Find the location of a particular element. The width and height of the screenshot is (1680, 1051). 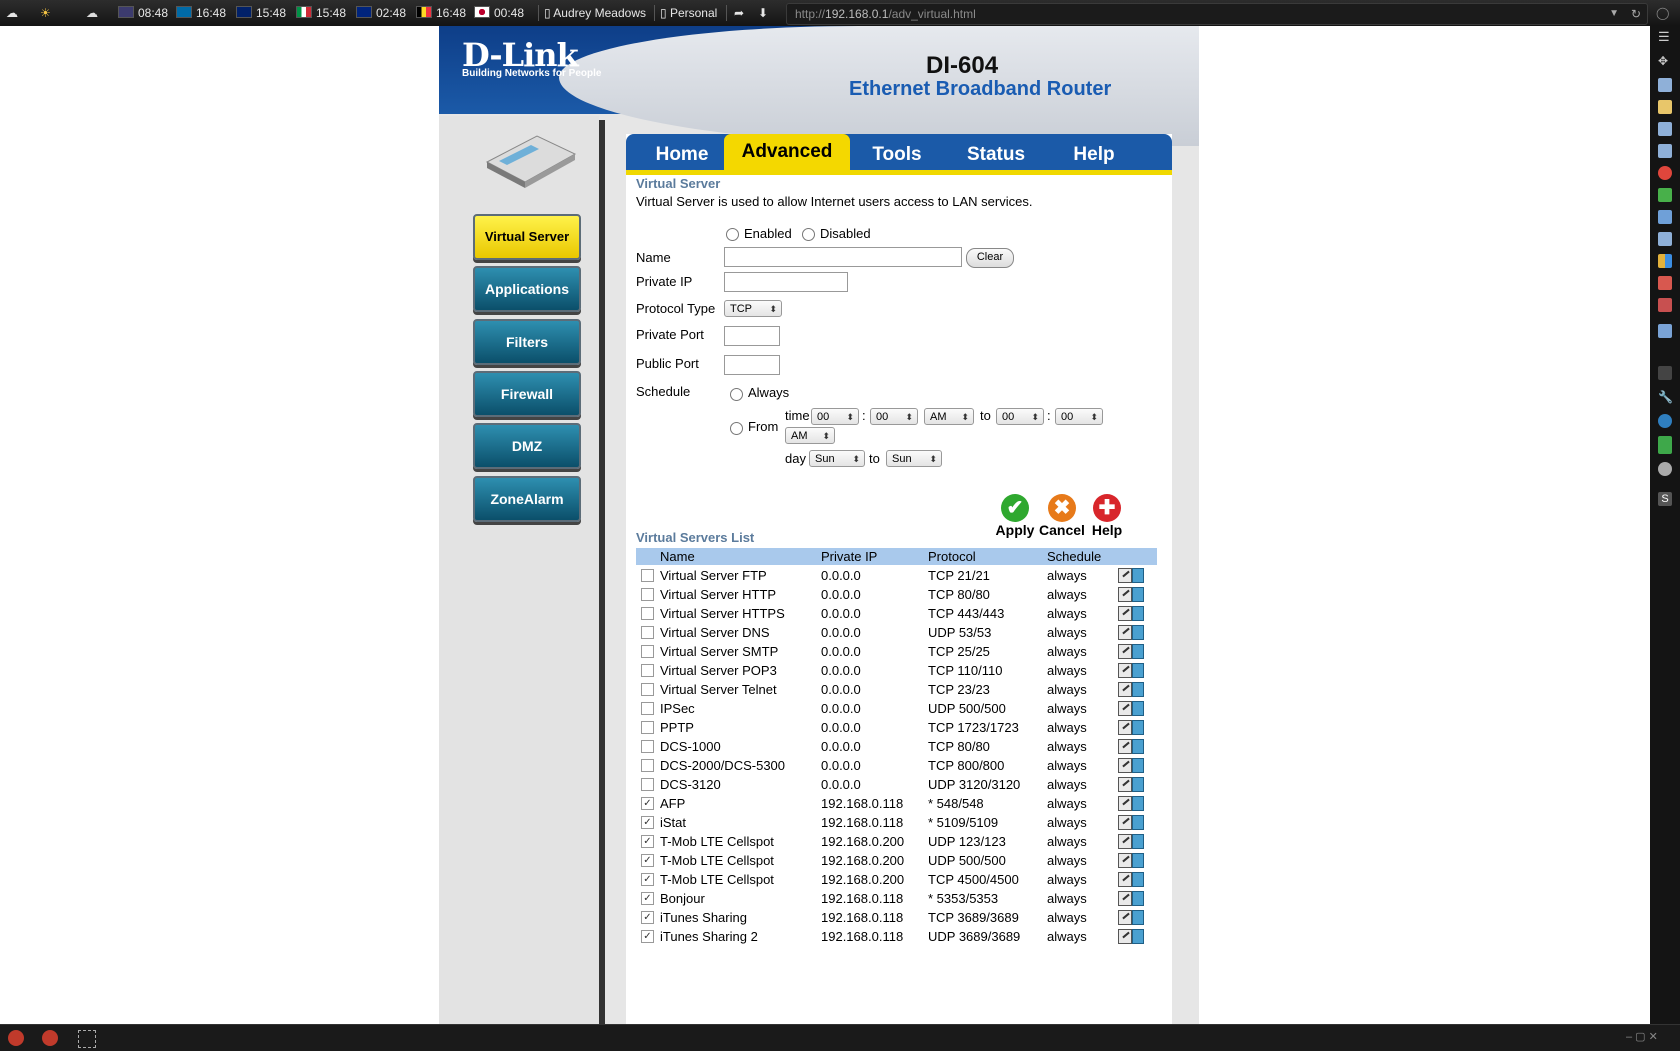

name-input is located at coordinates (843, 257).